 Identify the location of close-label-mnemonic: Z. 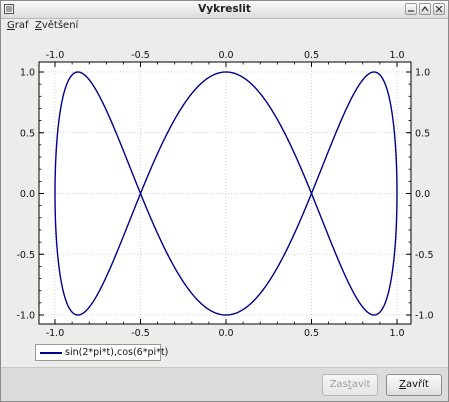
(402, 384).